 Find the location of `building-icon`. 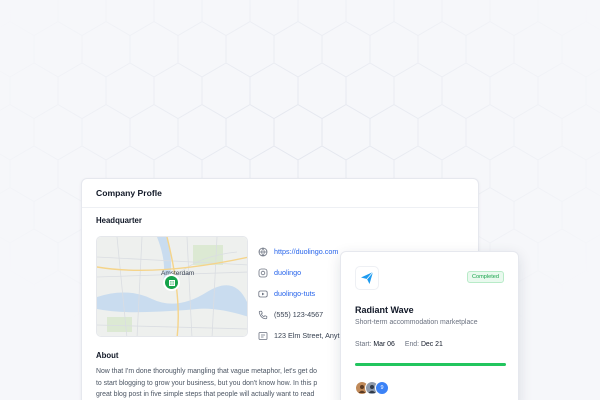

building-icon is located at coordinates (171, 282).